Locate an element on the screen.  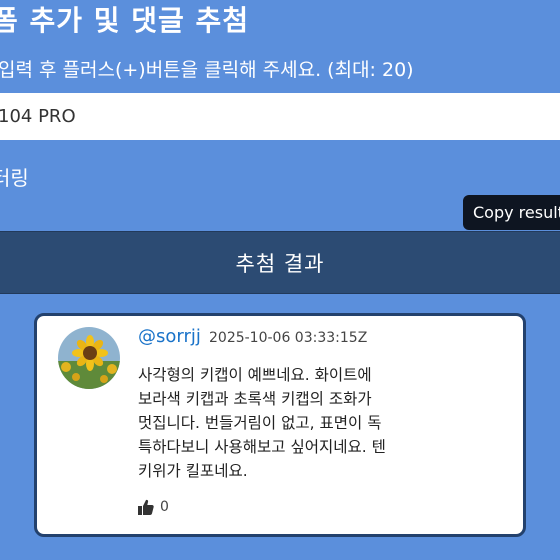
draw-result-bar: 추첨 결과 is located at coordinates (280, 262).